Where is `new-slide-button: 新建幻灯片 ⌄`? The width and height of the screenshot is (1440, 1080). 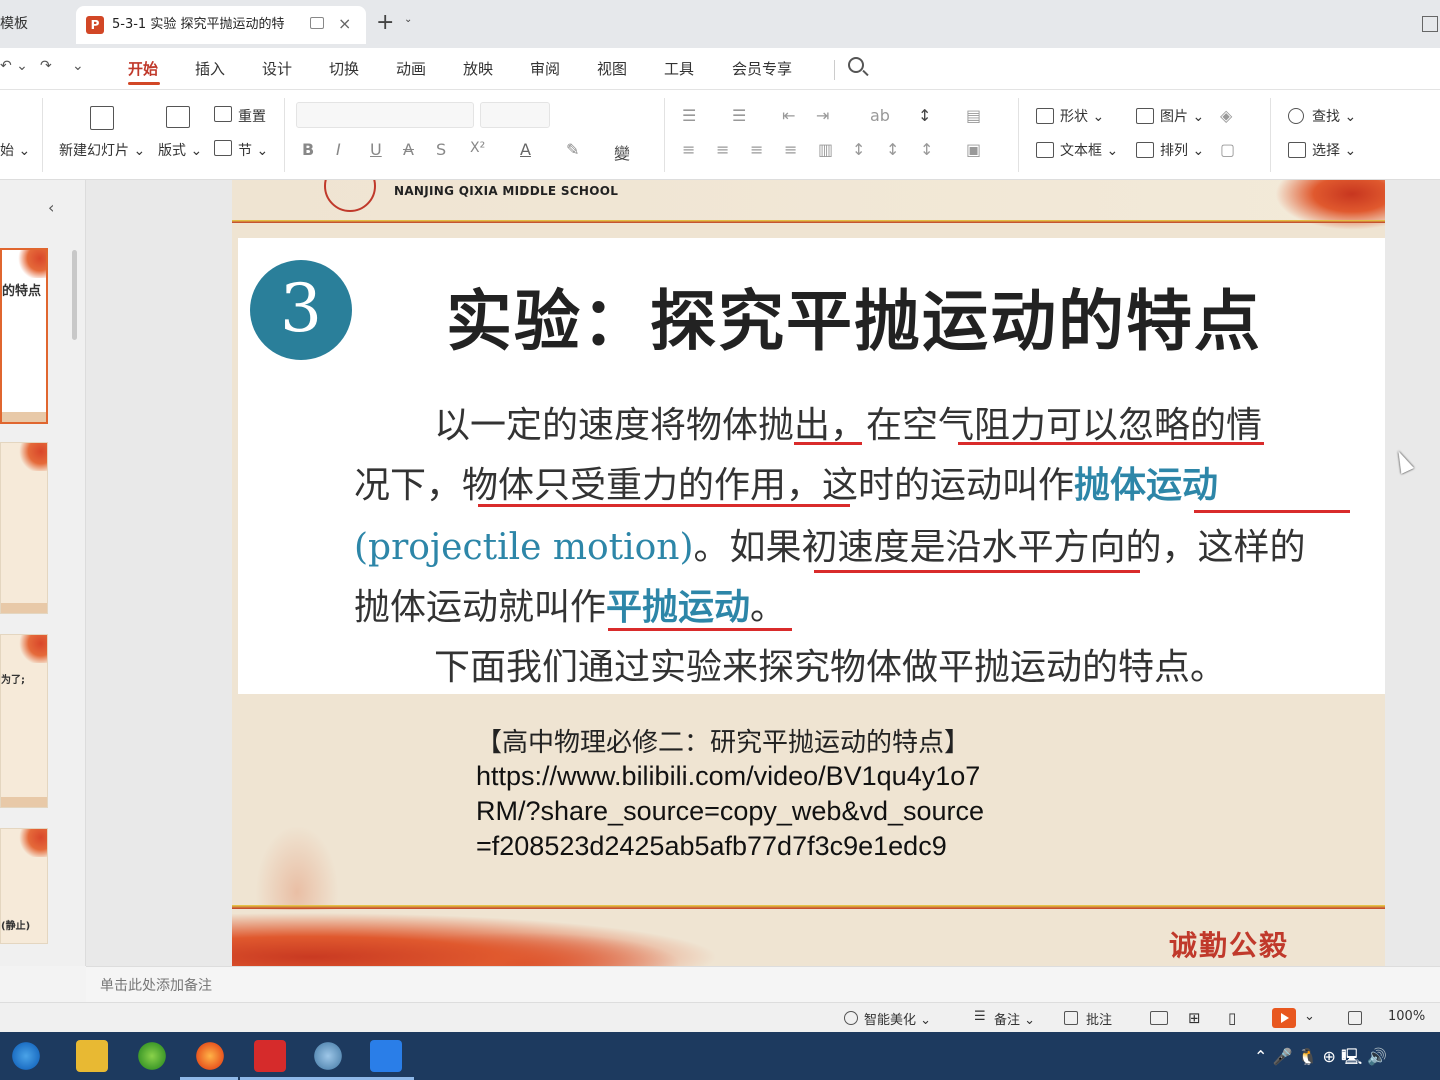 new-slide-button: 新建幻灯片 ⌄ is located at coordinates (102, 150).